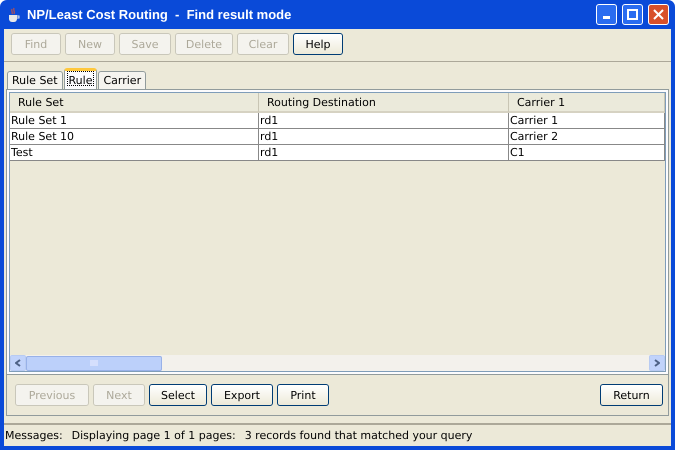 The height and width of the screenshot is (450, 675). I want to click on coffee-cup-icon, so click(14, 14).